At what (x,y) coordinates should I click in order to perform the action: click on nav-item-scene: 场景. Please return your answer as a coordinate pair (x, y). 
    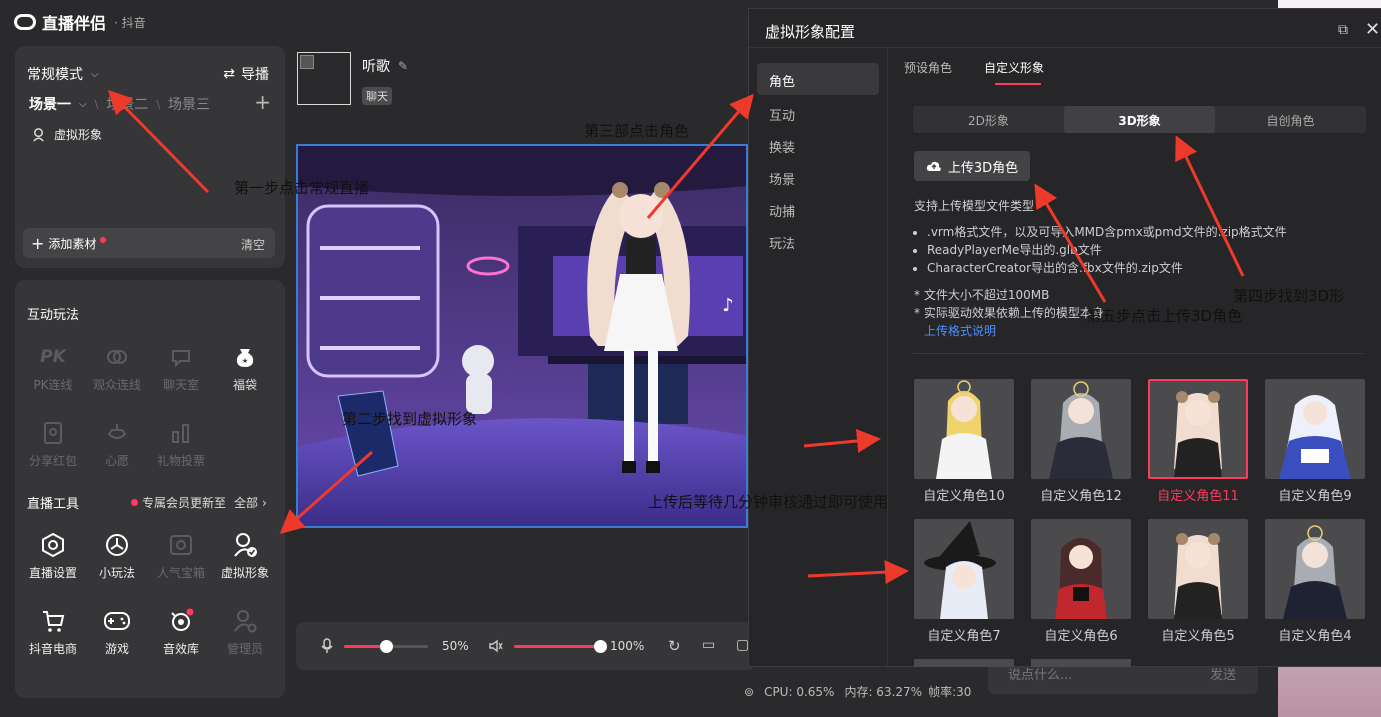
    Looking at the image, I should click on (782, 178).